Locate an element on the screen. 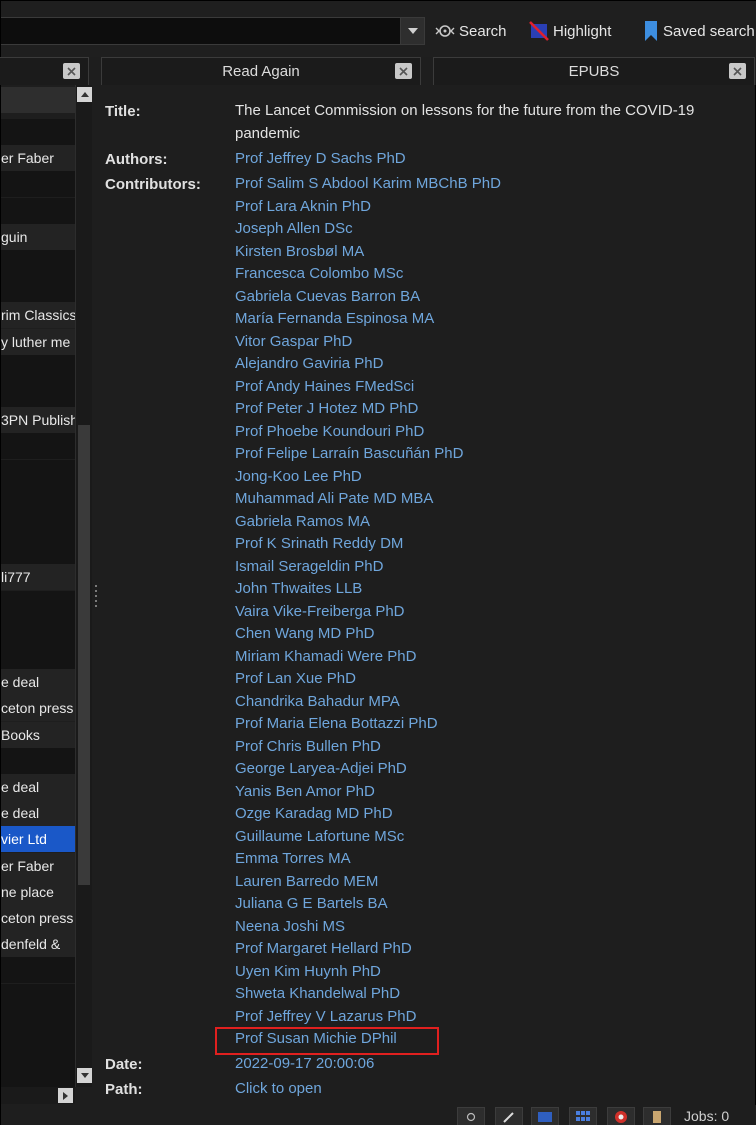 This screenshot has height=1125, width=756. contributor-link: Guillaume Lafortune MSc is located at coordinates (368, 837).